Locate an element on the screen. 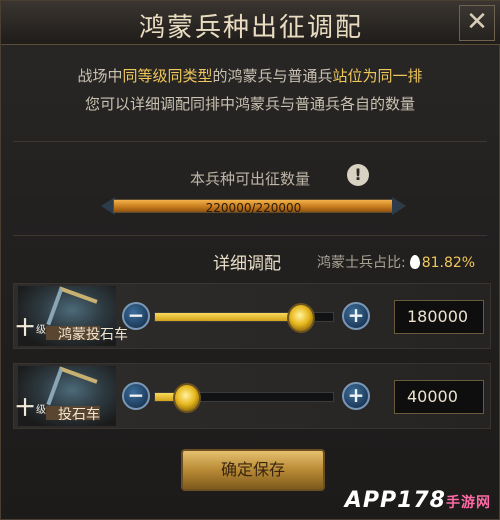  available-count-text: 220000/220000 is located at coordinates (253, 208).